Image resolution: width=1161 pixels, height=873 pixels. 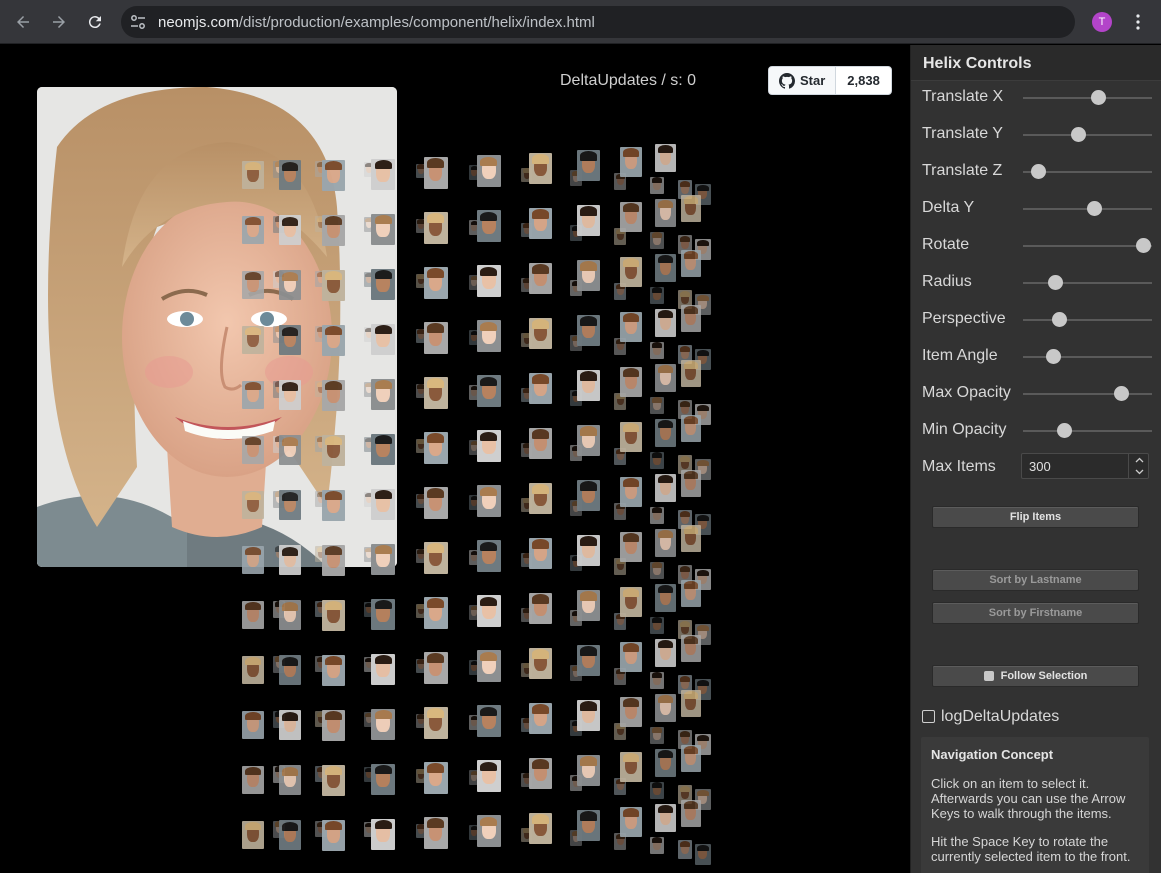 What do you see at coordinates (95, 22) in the screenshot?
I see `reload-icon` at bounding box center [95, 22].